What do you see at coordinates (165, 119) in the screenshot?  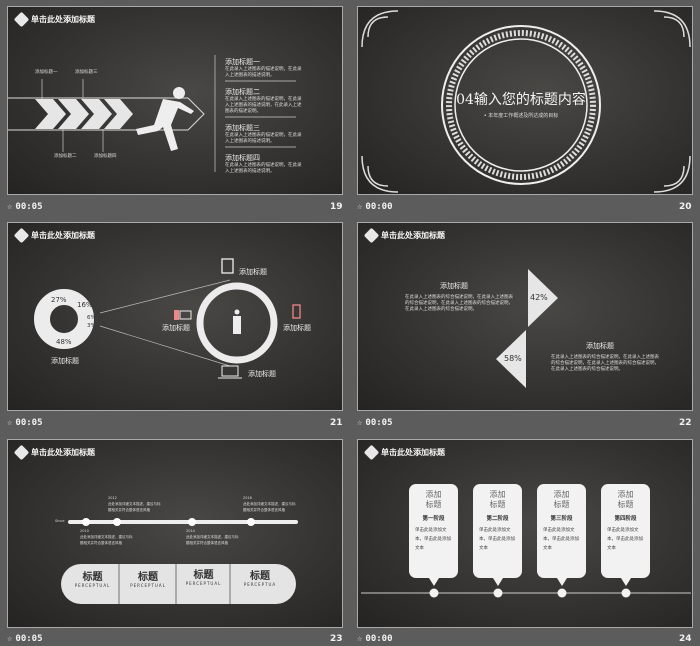 I see `runner-icon` at bounding box center [165, 119].